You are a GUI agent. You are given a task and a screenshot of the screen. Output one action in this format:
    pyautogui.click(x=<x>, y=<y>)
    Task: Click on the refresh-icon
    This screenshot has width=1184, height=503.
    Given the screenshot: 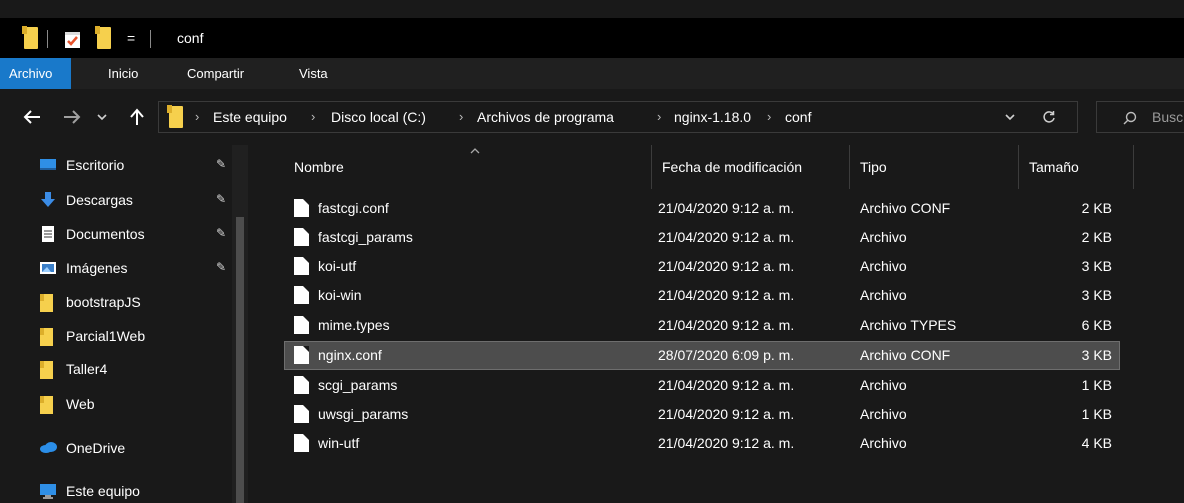 What is the action you would take?
    pyautogui.click(x=1049, y=117)
    